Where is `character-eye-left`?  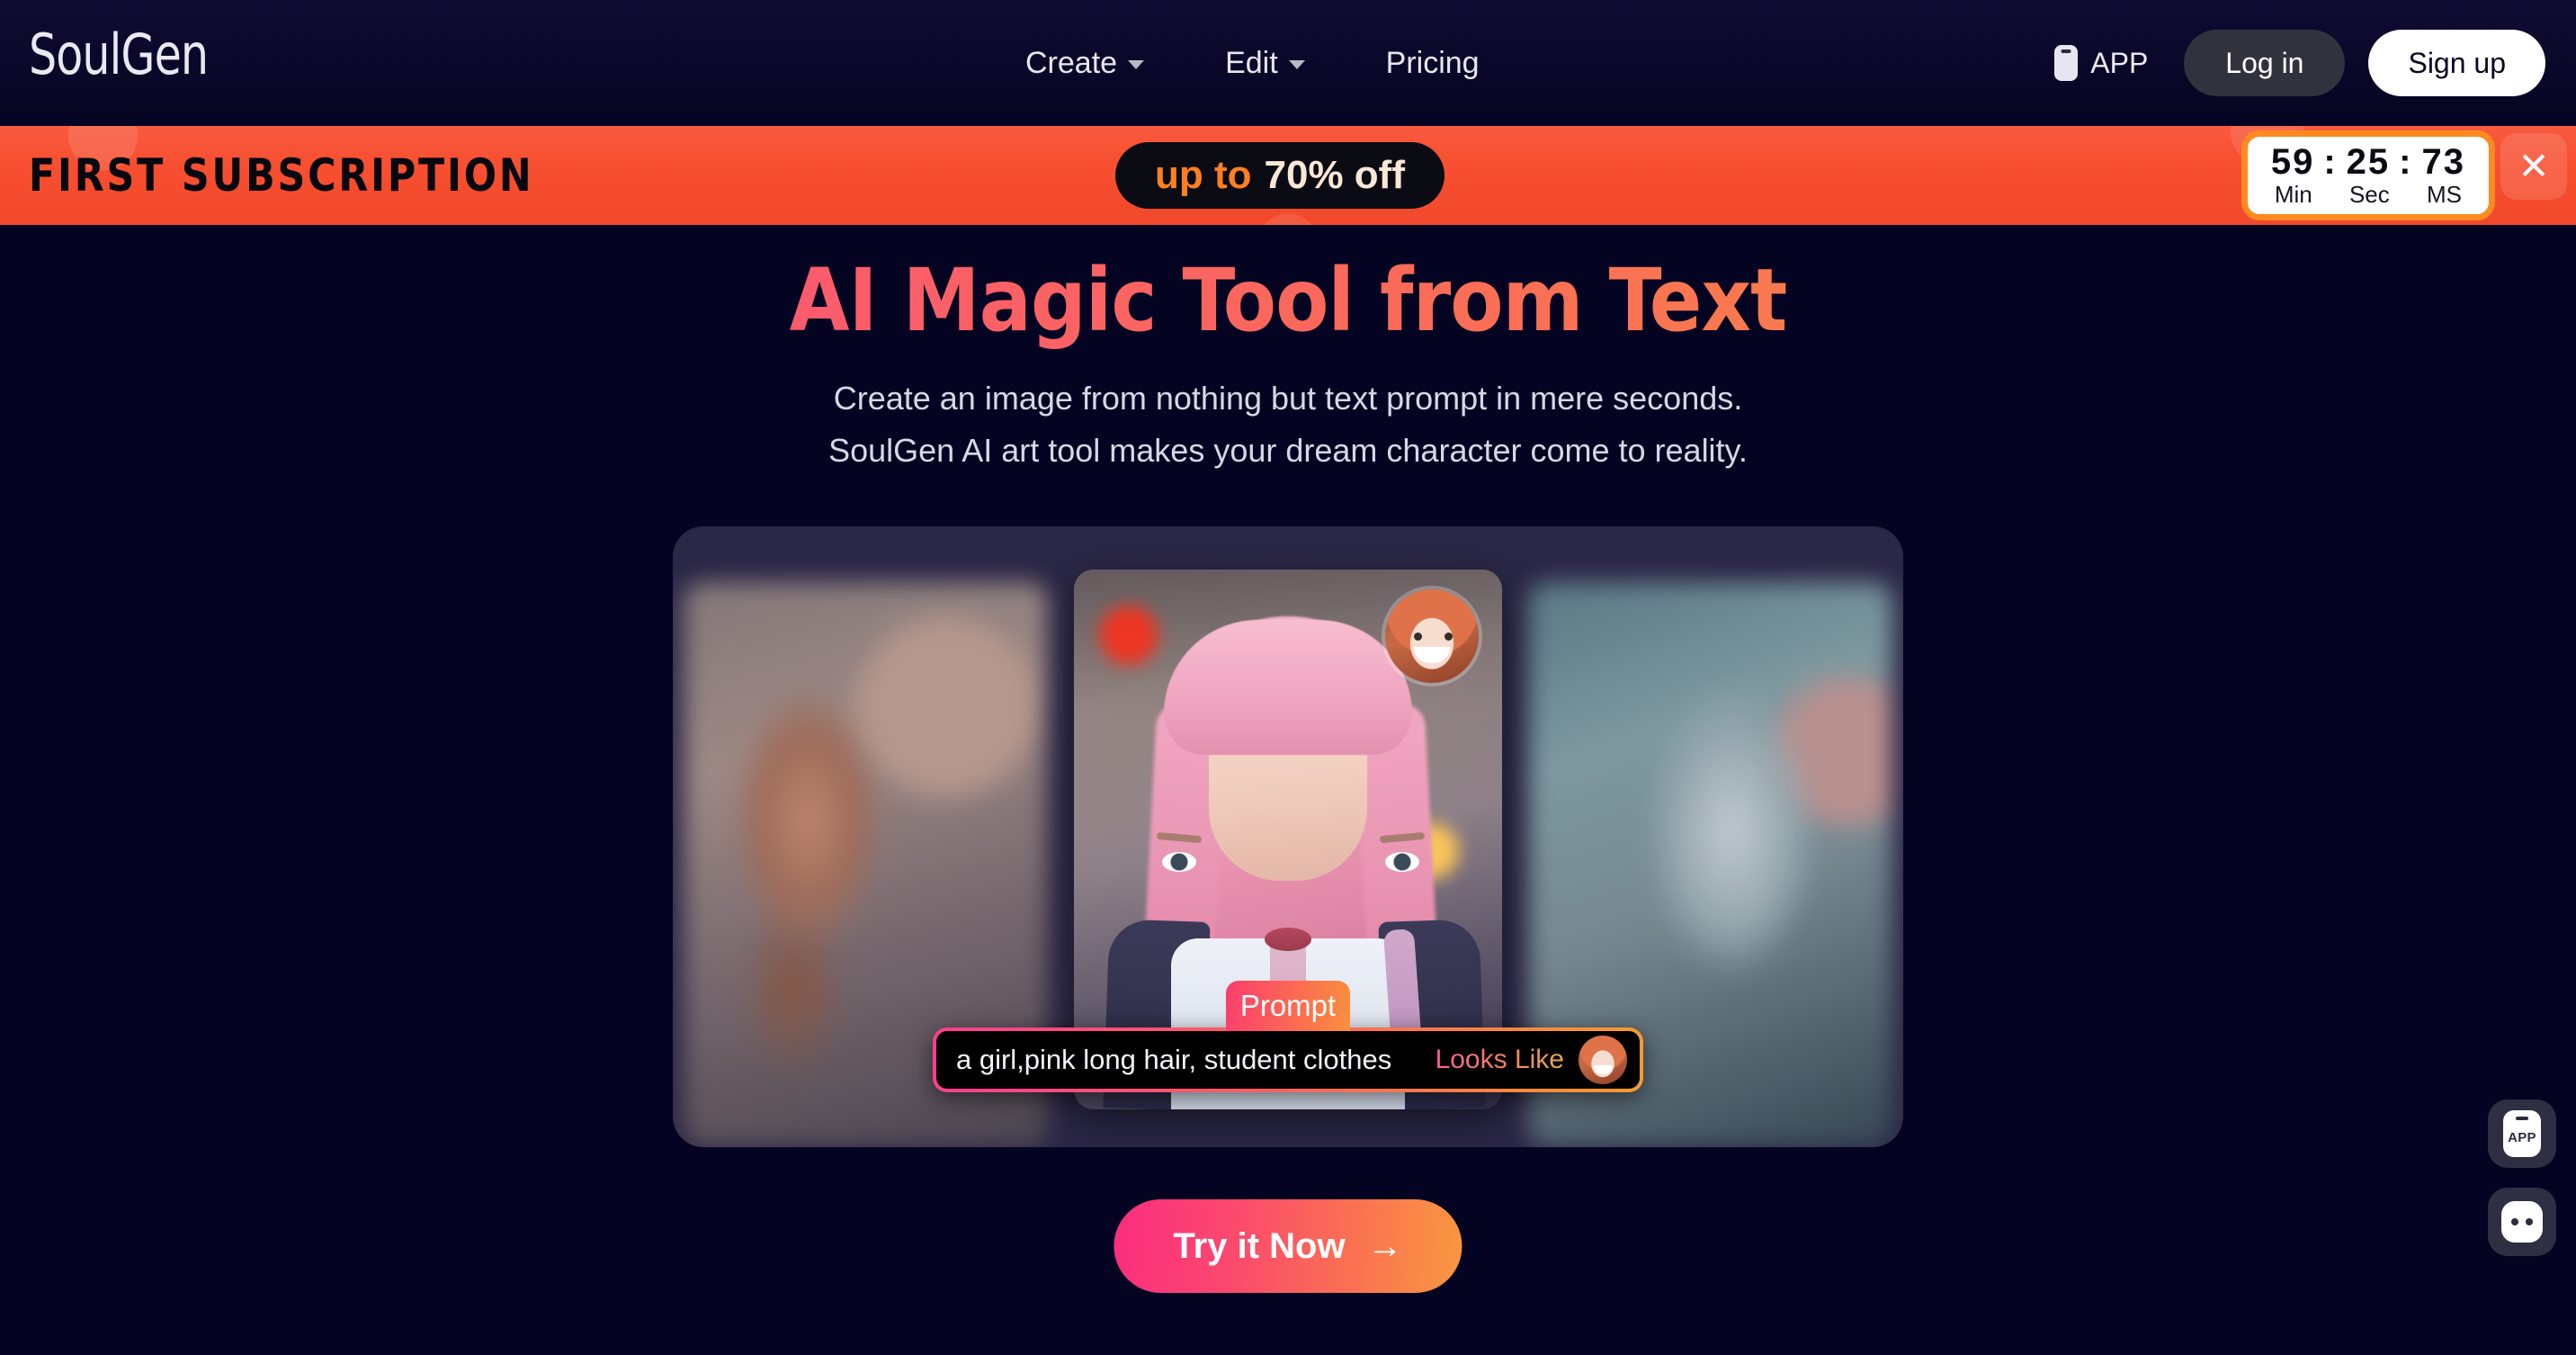 character-eye-left is located at coordinates (1402, 862).